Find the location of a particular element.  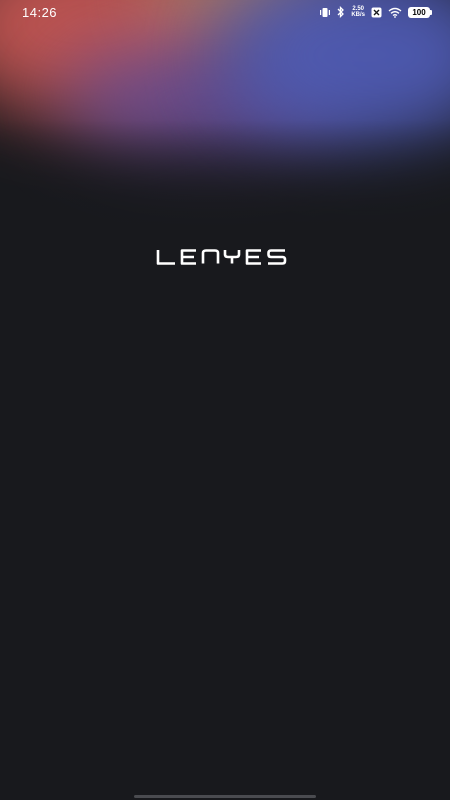

wifi-icon is located at coordinates (395, 12).